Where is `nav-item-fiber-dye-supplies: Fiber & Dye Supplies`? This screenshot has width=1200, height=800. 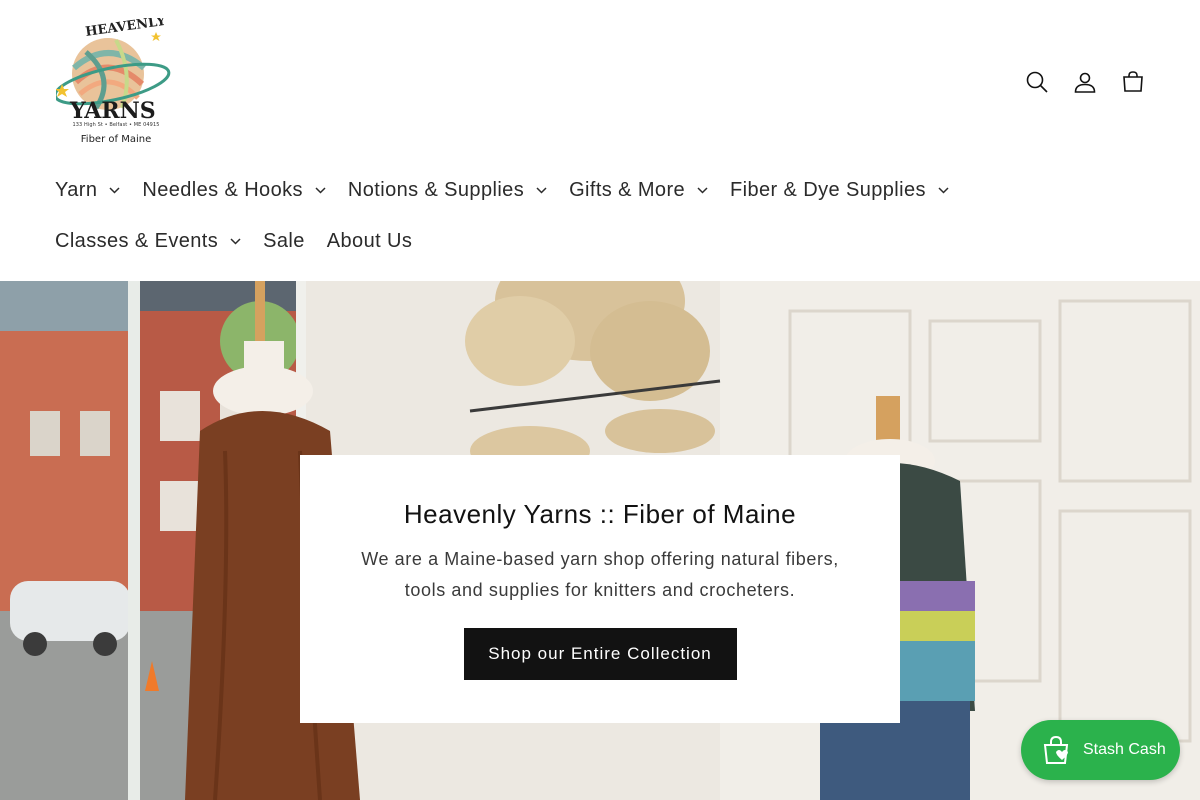
nav-item-fiber-dye-supplies: Fiber & Dye Supplies is located at coordinates (839, 190).